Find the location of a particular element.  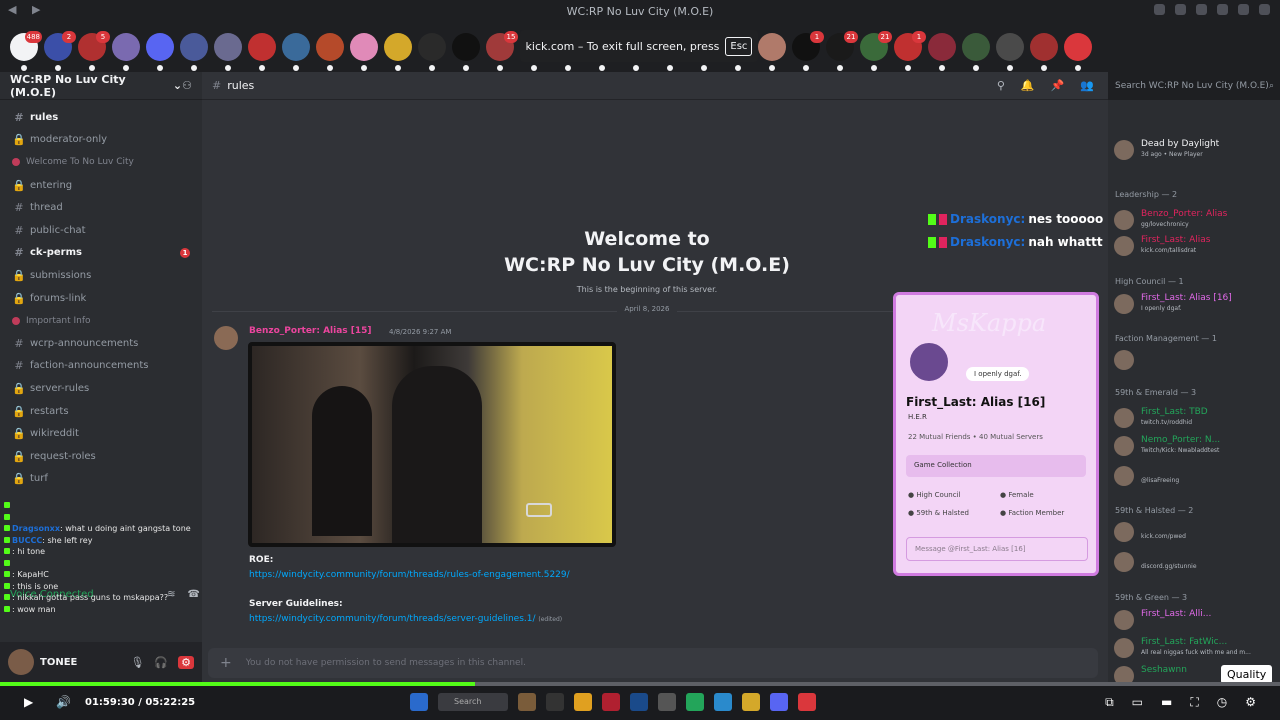

profile-mutuals: 22 Mutual Friends • 40 Mutual Servers is located at coordinates (975, 437).